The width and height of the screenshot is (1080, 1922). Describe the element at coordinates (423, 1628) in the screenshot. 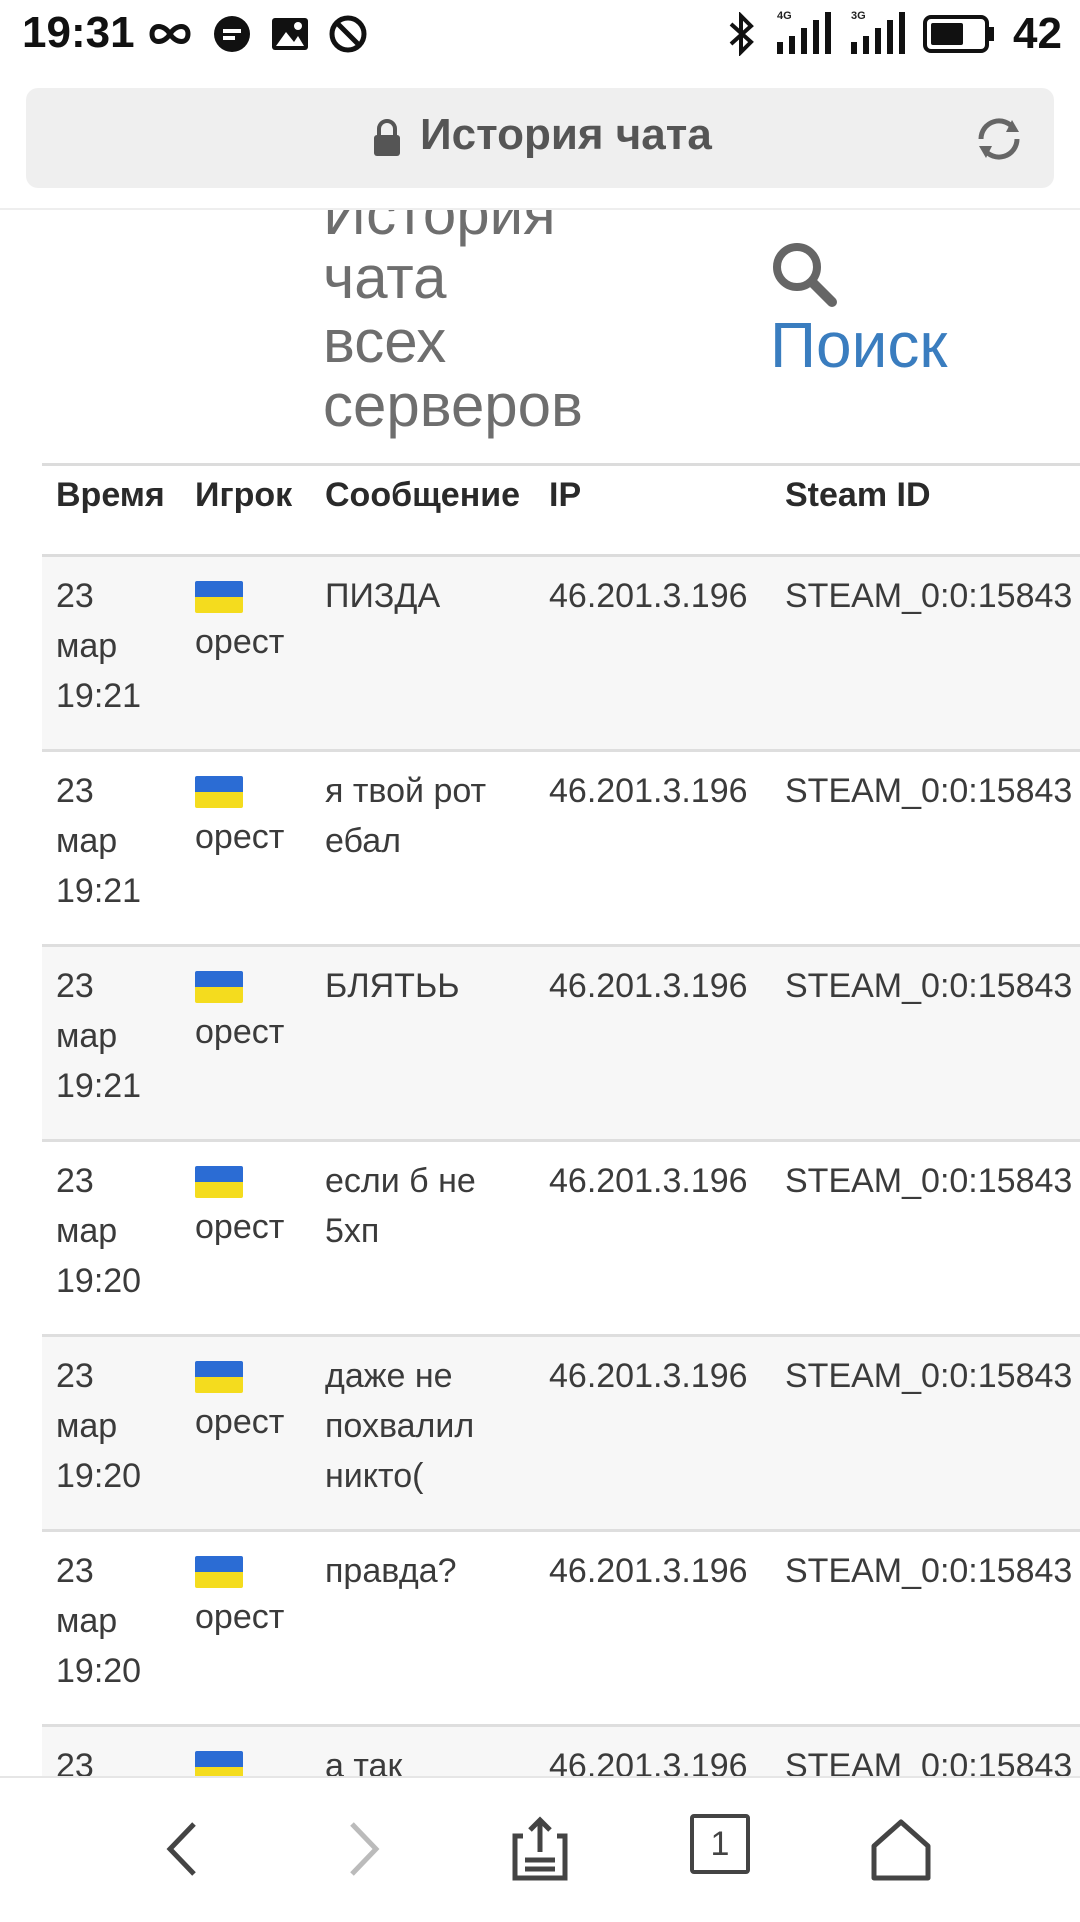

I see `message-cell: правда?` at that location.